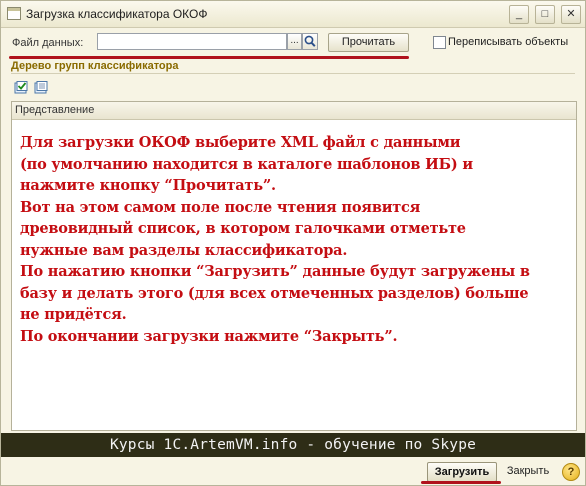 The height and width of the screenshot is (486, 586). I want to click on check-all-icon, so click(21, 87).